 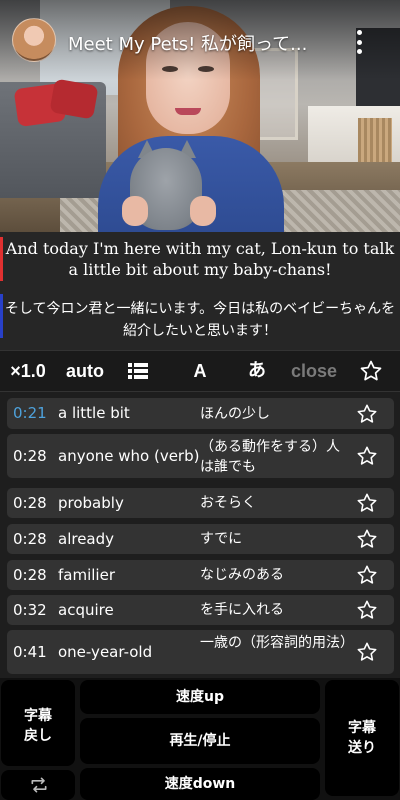 I want to click on vocab-japanese: 一歳の（形容詞的用法）, so click(x=277, y=643).